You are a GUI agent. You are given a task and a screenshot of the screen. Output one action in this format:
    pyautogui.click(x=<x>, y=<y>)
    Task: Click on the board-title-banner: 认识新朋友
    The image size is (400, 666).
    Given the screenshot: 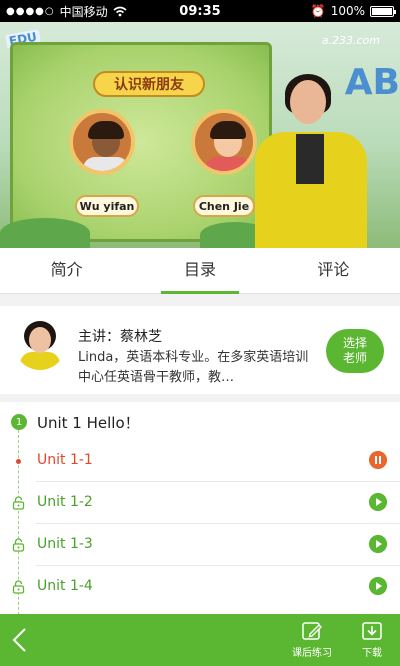 What is the action you would take?
    pyautogui.click(x=149, y=84)
    